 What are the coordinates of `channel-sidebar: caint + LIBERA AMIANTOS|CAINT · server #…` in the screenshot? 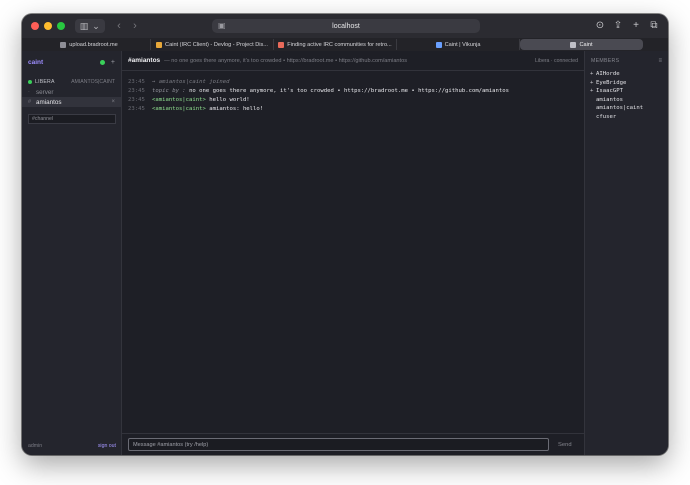 It's located at (72, 253).